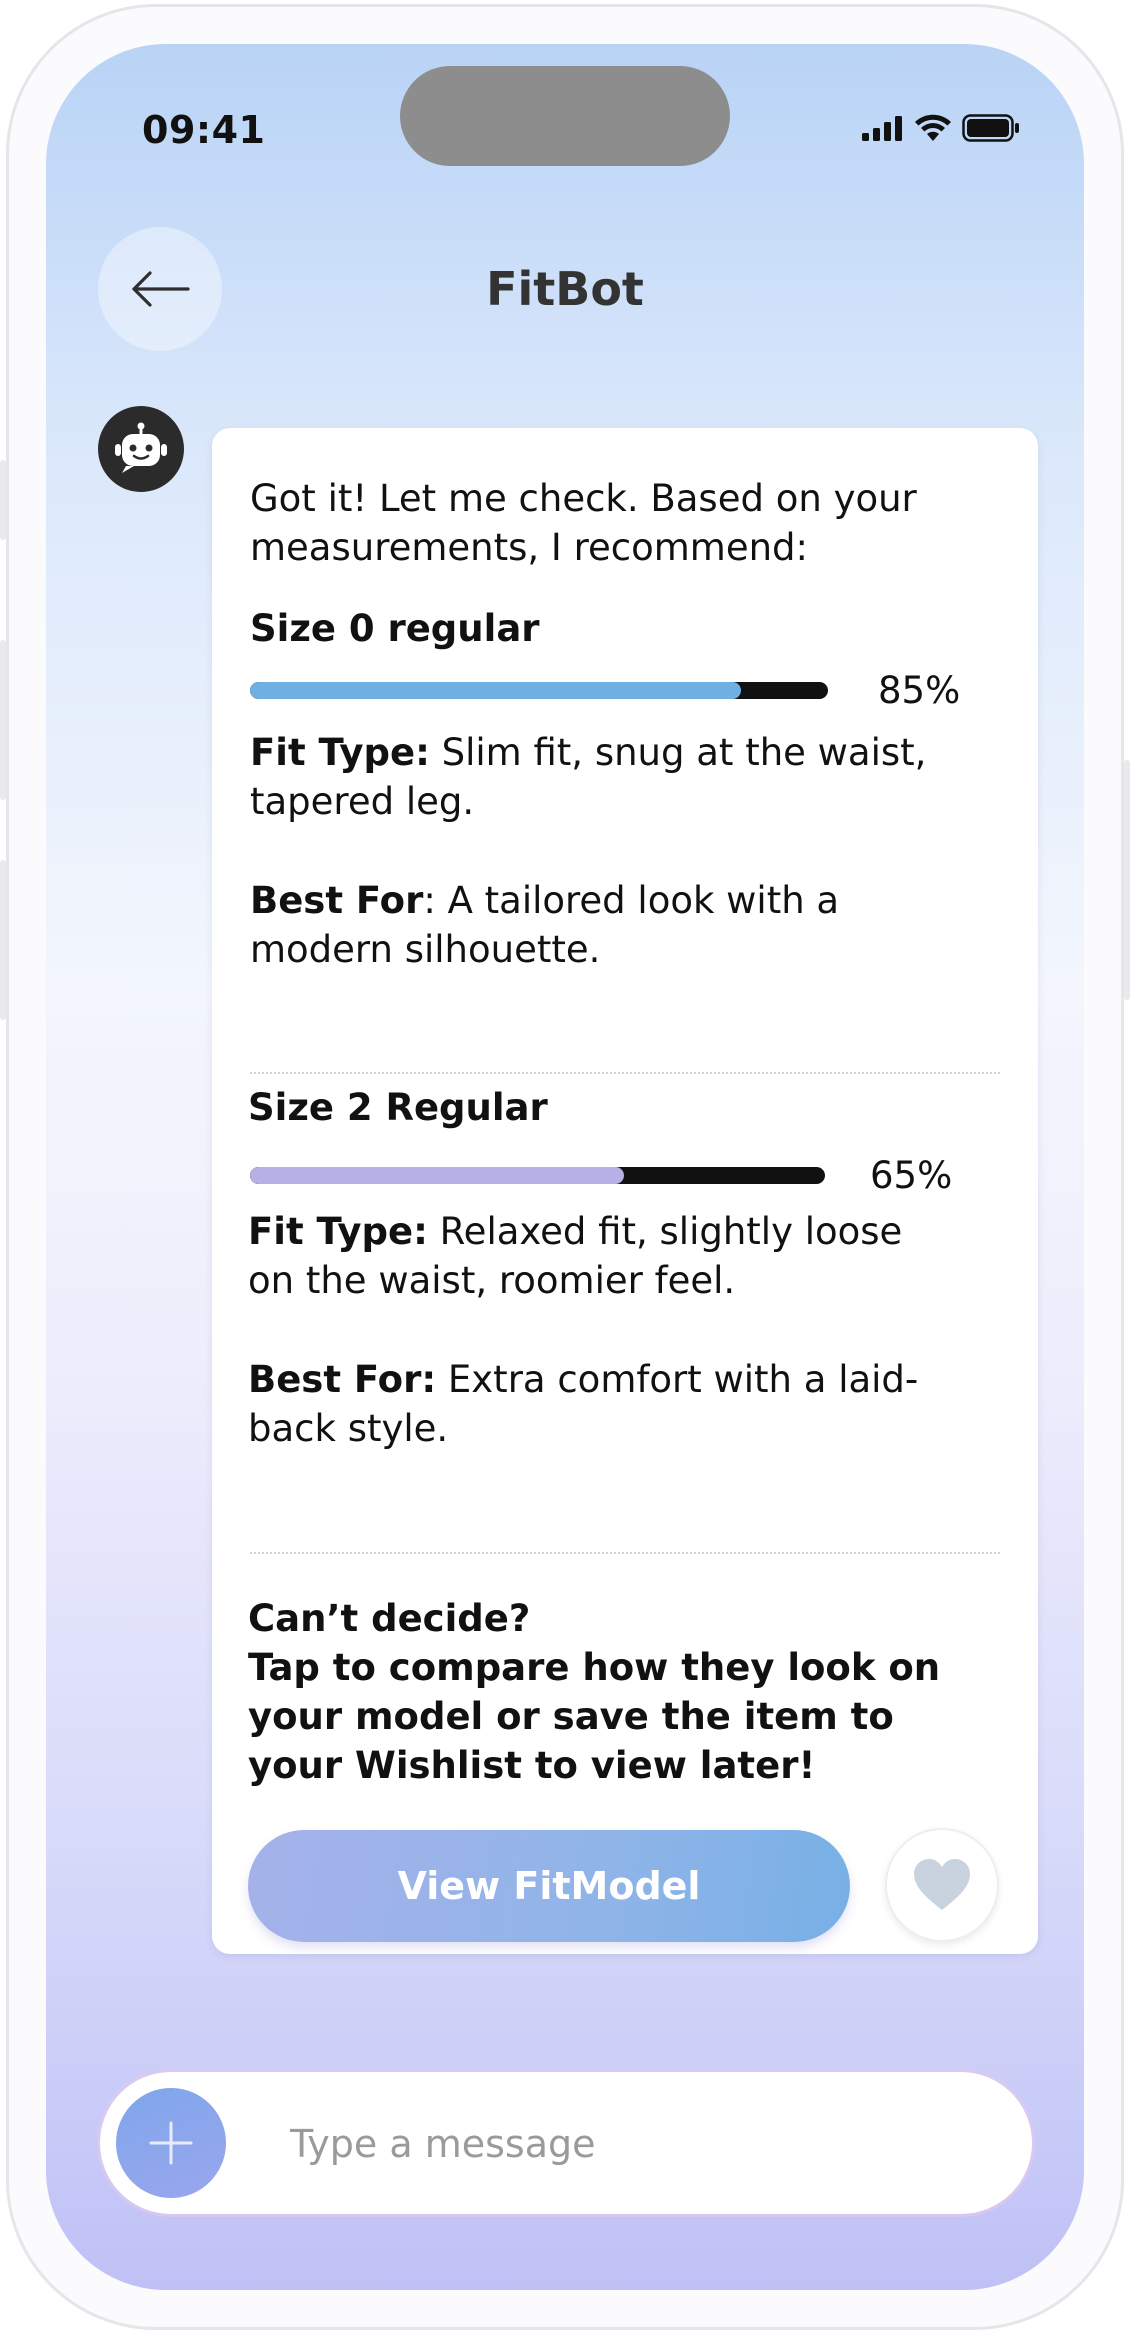  I want to click on battery-icon, so click(990, 128).